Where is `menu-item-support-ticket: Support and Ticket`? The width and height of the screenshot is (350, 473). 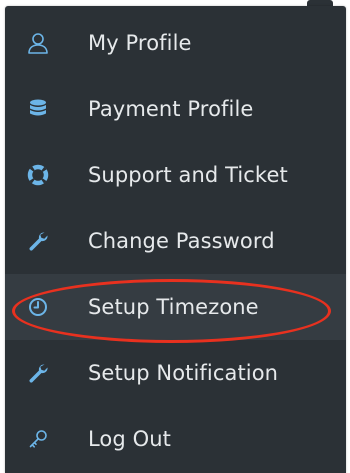 menu-item-support-ticket: Support and Ticket is located at coordinates (175, 175).